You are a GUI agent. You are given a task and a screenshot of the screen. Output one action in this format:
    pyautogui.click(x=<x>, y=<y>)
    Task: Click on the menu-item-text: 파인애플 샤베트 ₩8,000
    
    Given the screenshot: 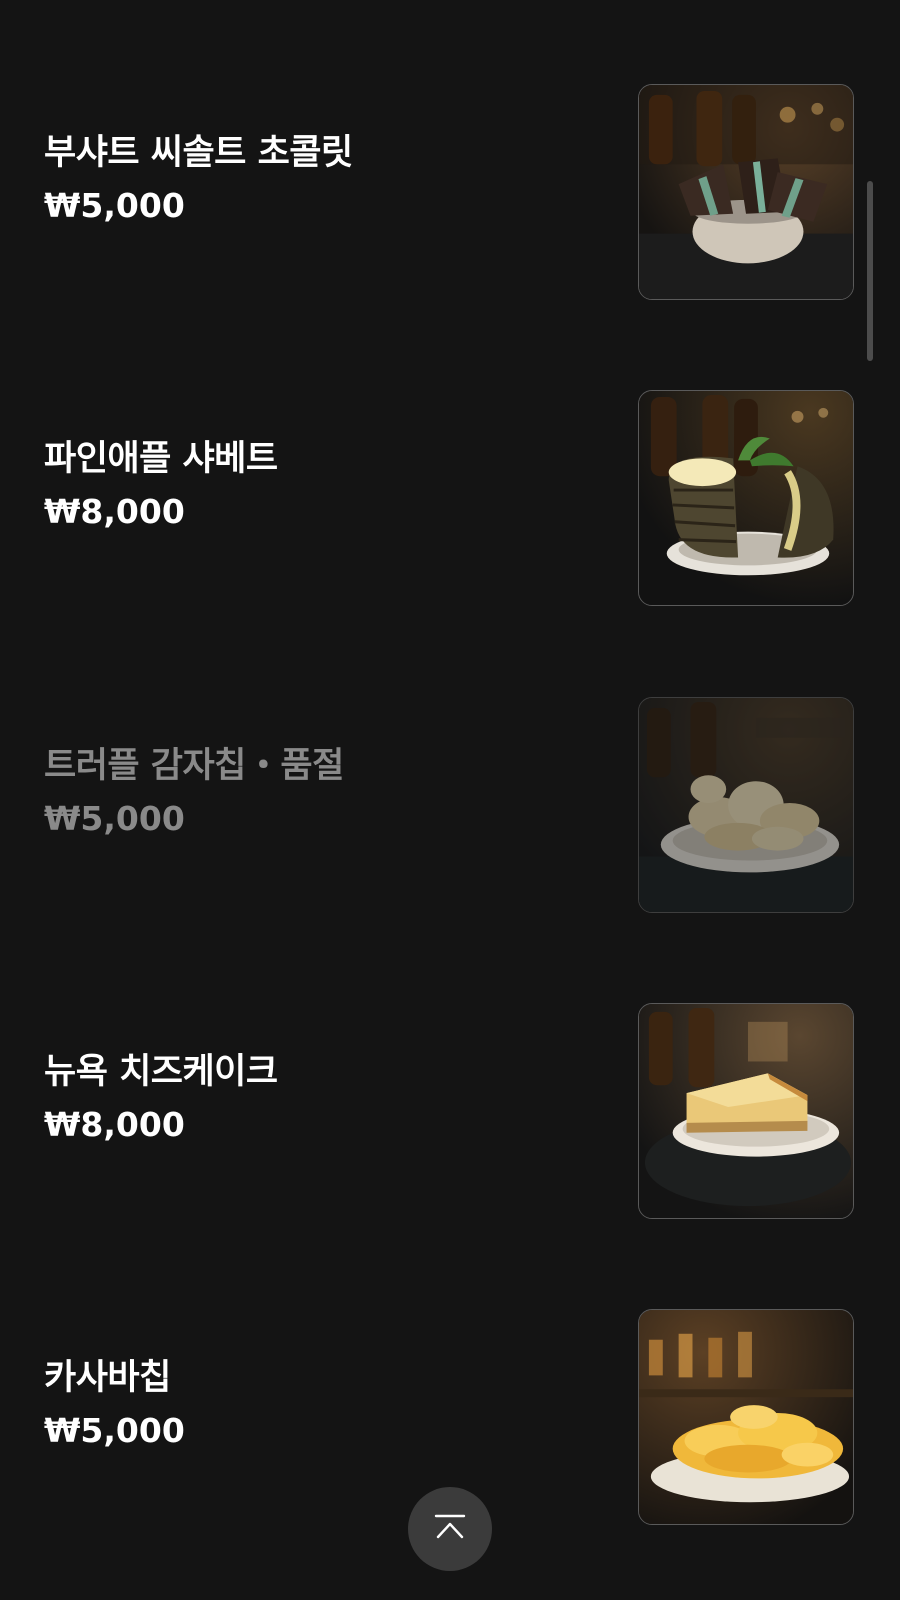 What is the action you would take?
    pyautogui.click(x=324, y=485)
    